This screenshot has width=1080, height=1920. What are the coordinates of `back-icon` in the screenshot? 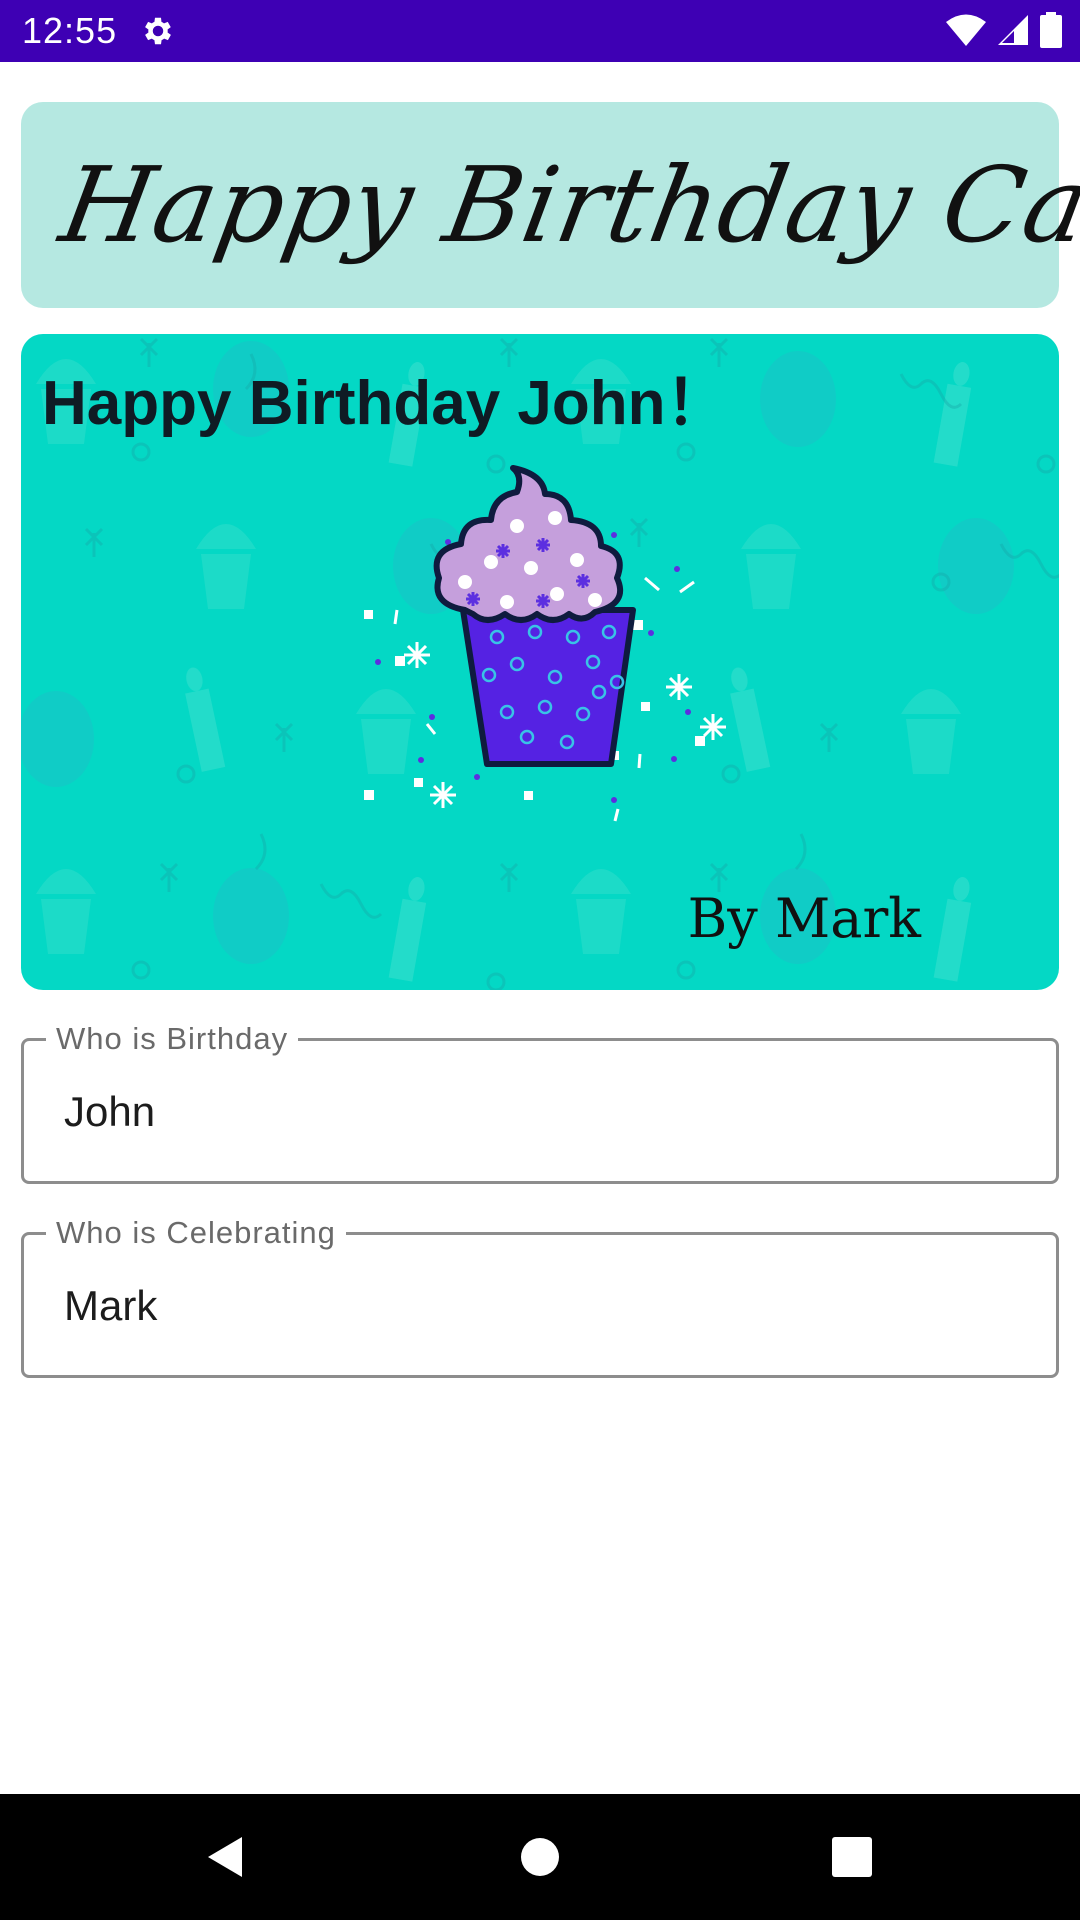 It's located at (226, 1857).